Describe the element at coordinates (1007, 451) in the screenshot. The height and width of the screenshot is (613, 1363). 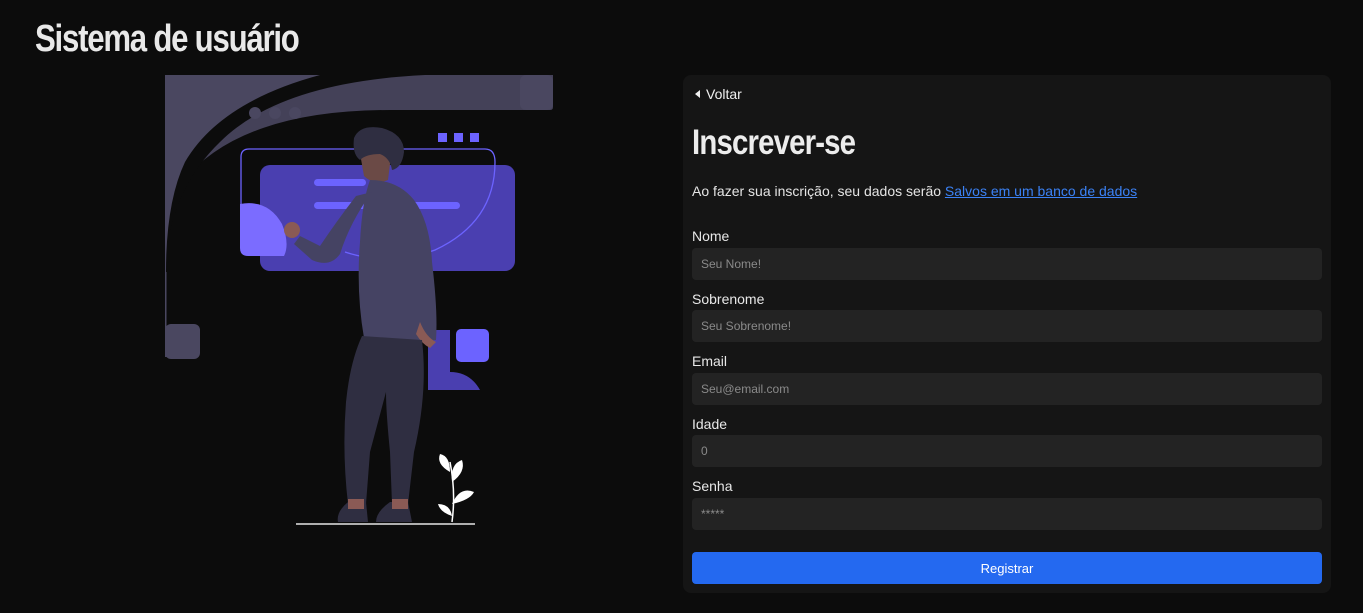
I see `age-input` at that location.